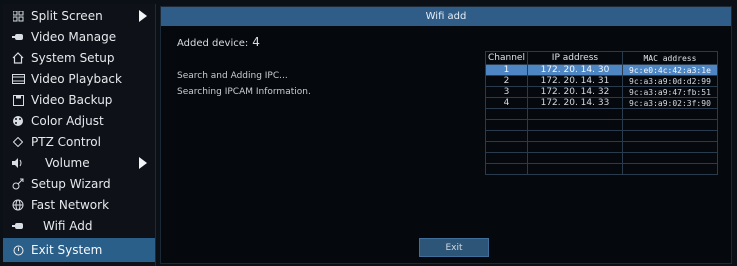 Image resolution: width=737 pixels, height=266 pixels. What do you see at coordinates (669, 58) in the screenshot?
I see `column-header-mac: MAC address` at bounding box center [669, 58].